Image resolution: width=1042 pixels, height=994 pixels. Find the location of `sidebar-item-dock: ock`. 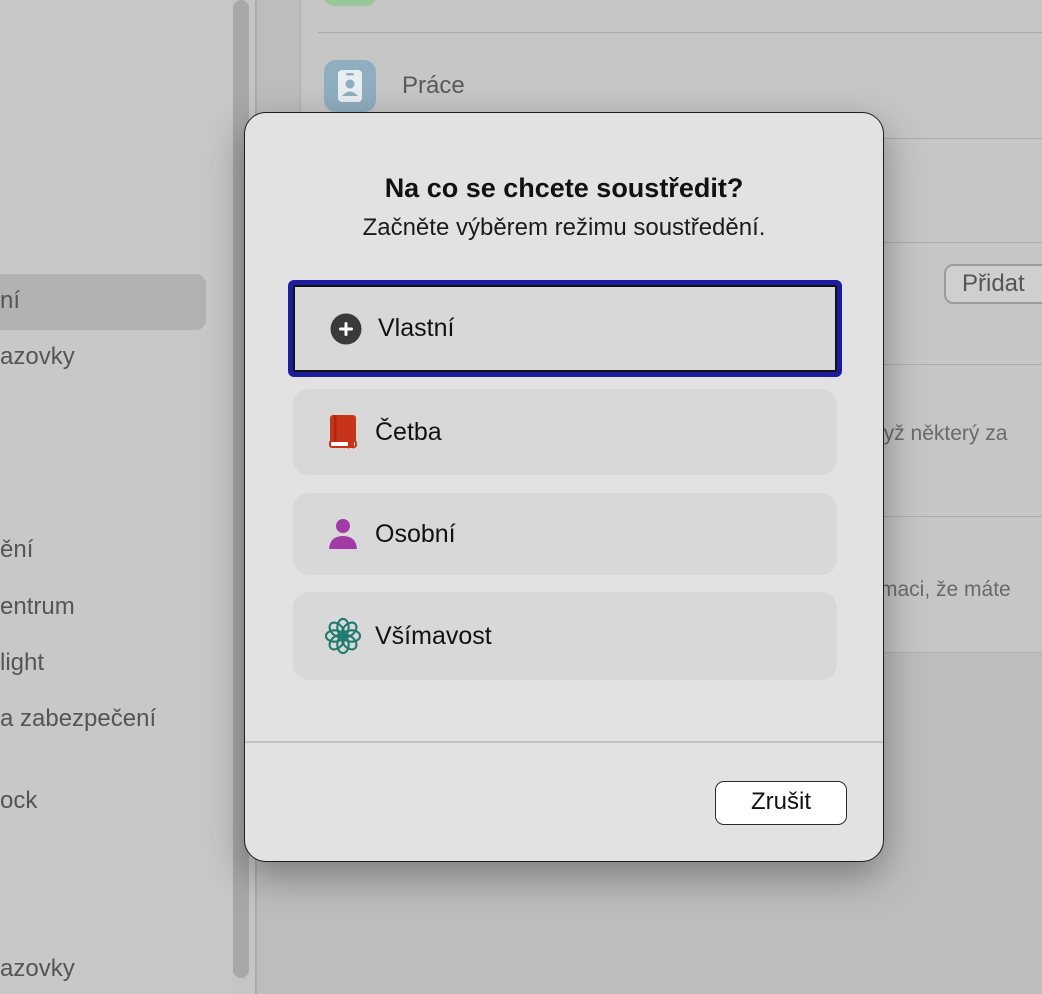

sidebar-item-dock: ock is located at coordinates (18, 801).